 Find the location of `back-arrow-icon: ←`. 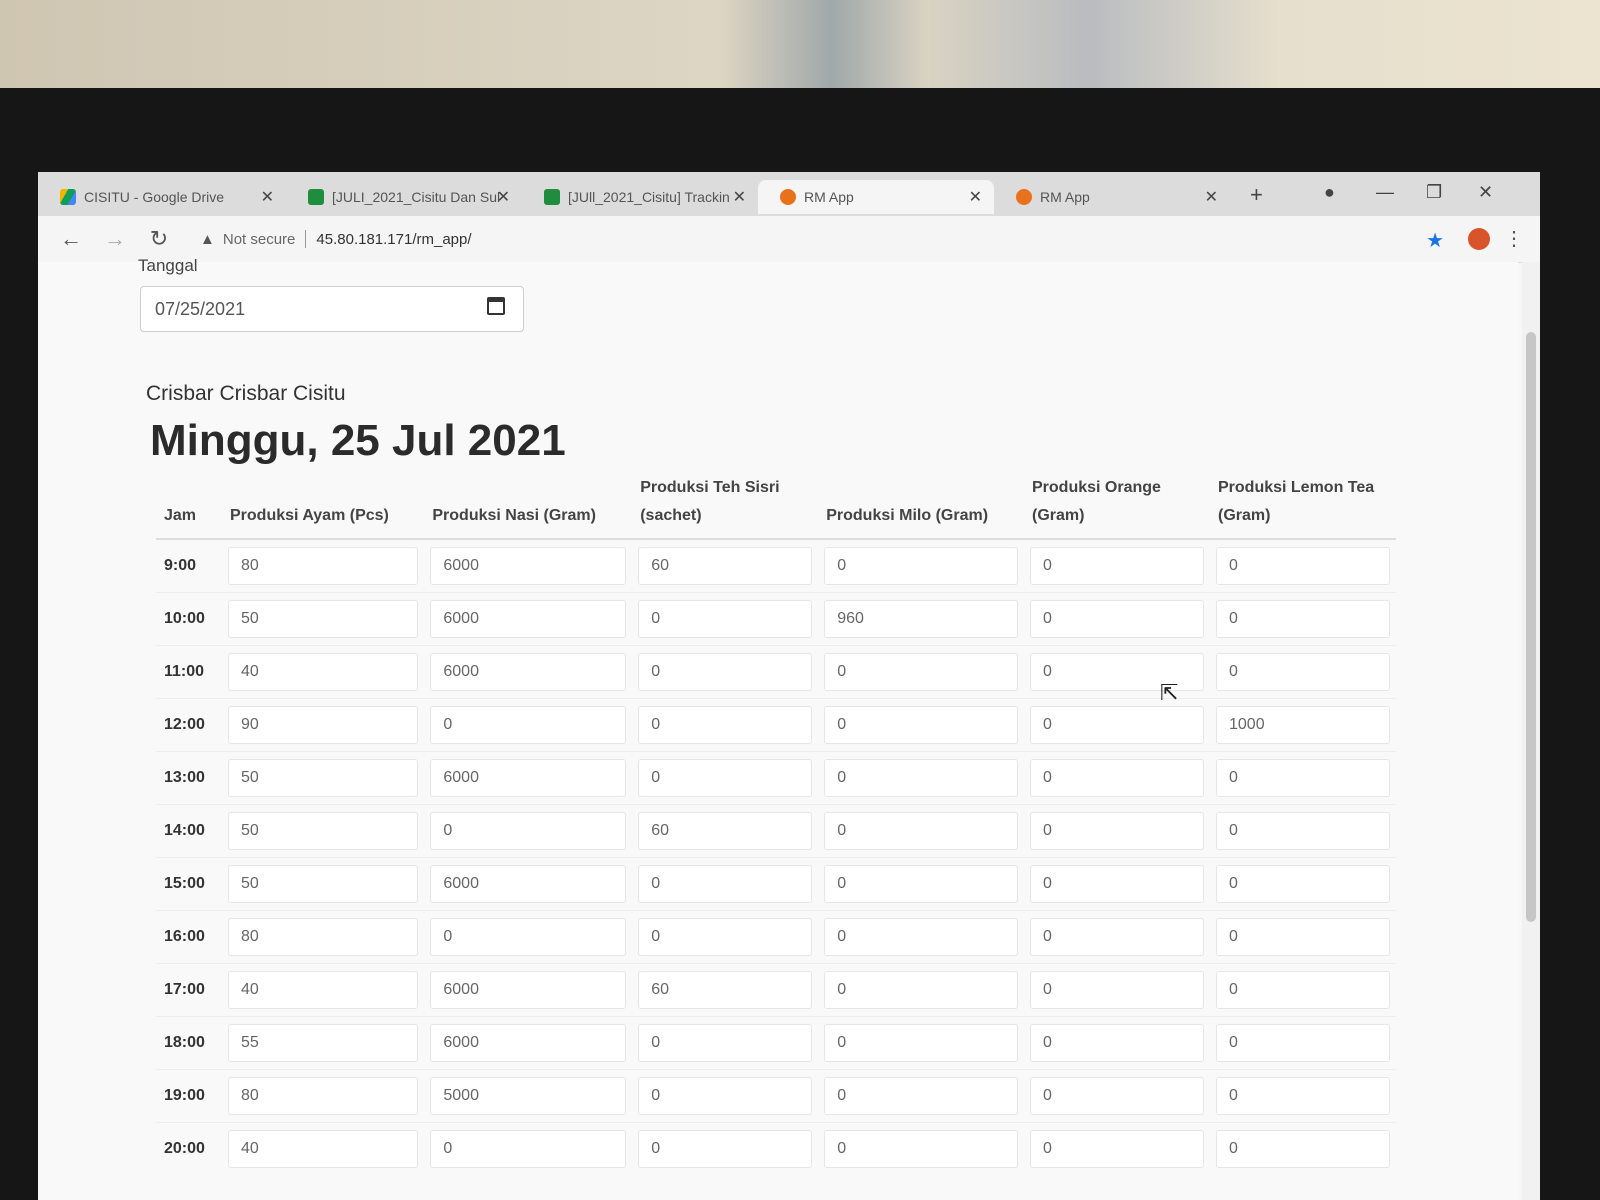

back-arrow-icon: ← is located at coordinates (71, 239).